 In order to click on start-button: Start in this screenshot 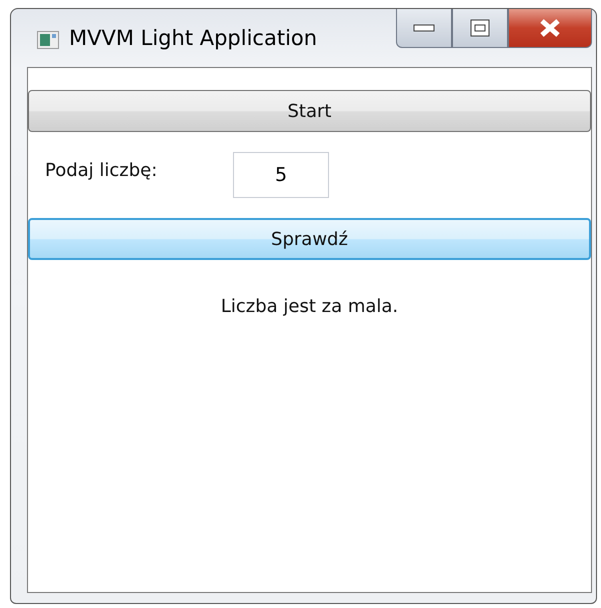, I will do `click(309, 111)`.